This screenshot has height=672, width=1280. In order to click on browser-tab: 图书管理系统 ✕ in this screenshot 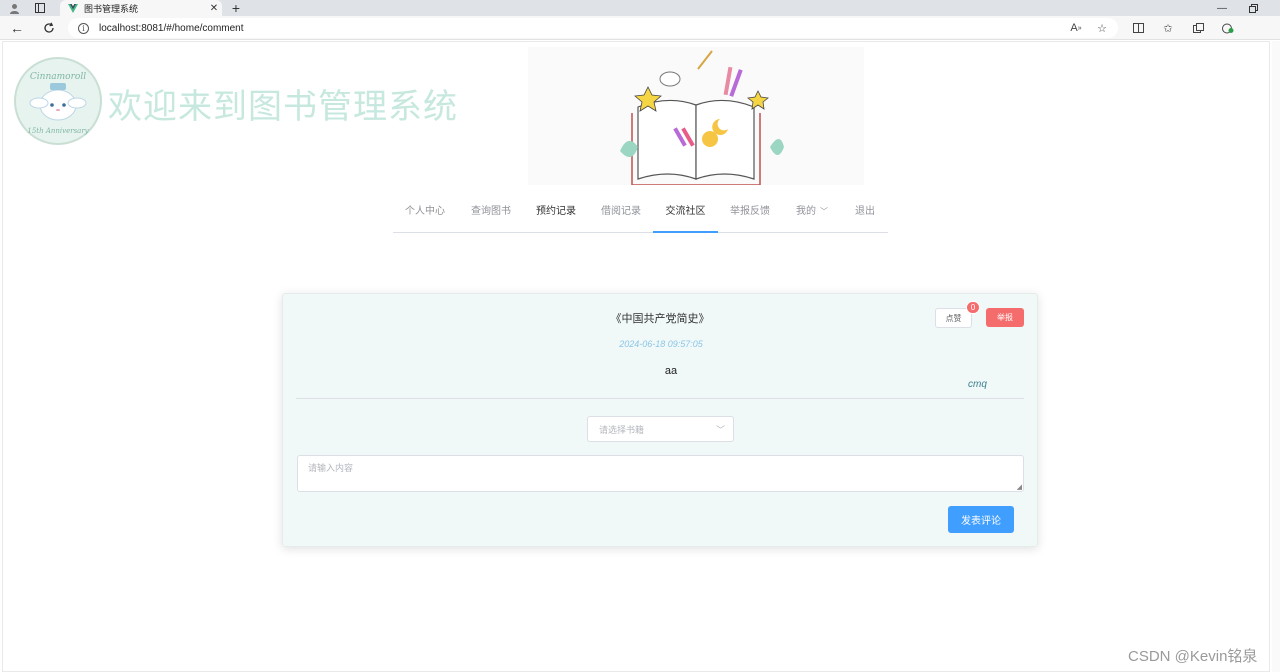, I will do `click(141, 8)`.